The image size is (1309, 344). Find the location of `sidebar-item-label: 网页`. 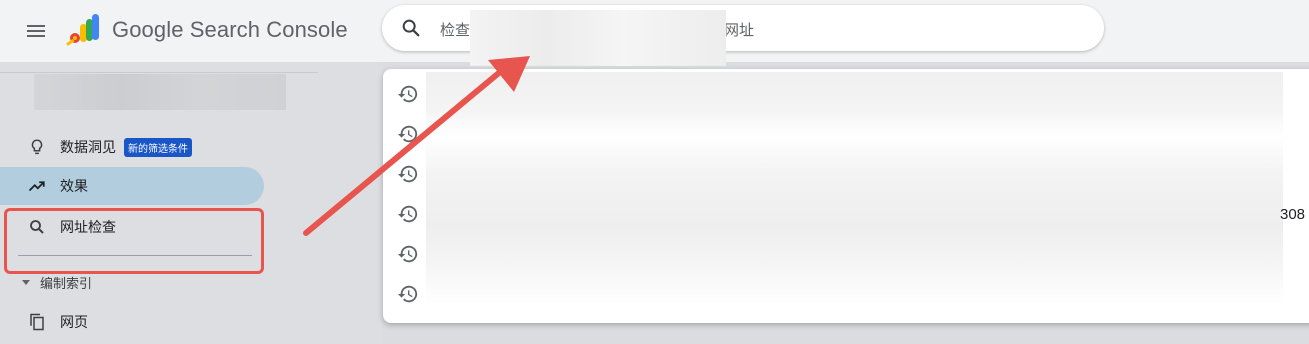

sidebar-item-label: 网页 is located at coordinates (74, 322).